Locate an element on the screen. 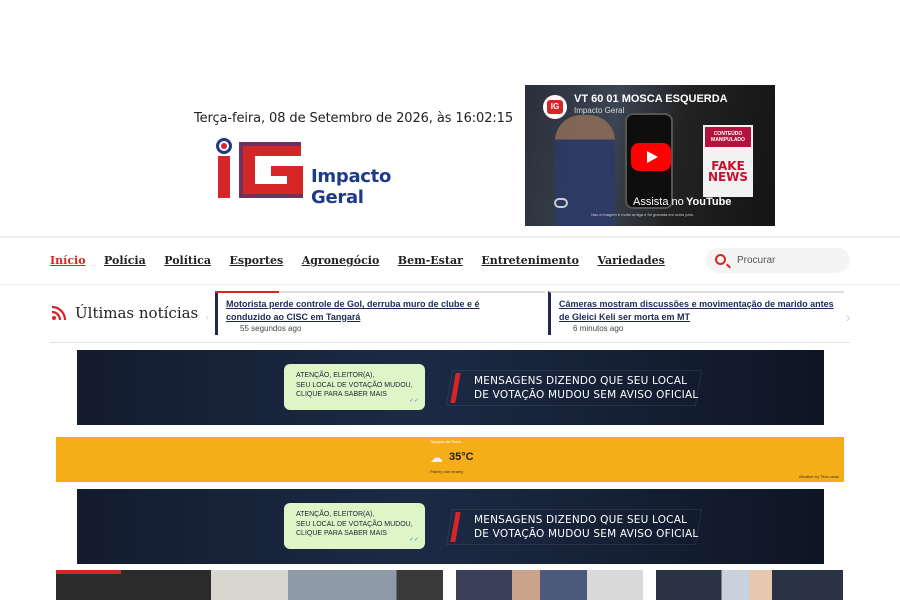  fake-news-text: FAKE NEWS is located at coordinates (728, 171).